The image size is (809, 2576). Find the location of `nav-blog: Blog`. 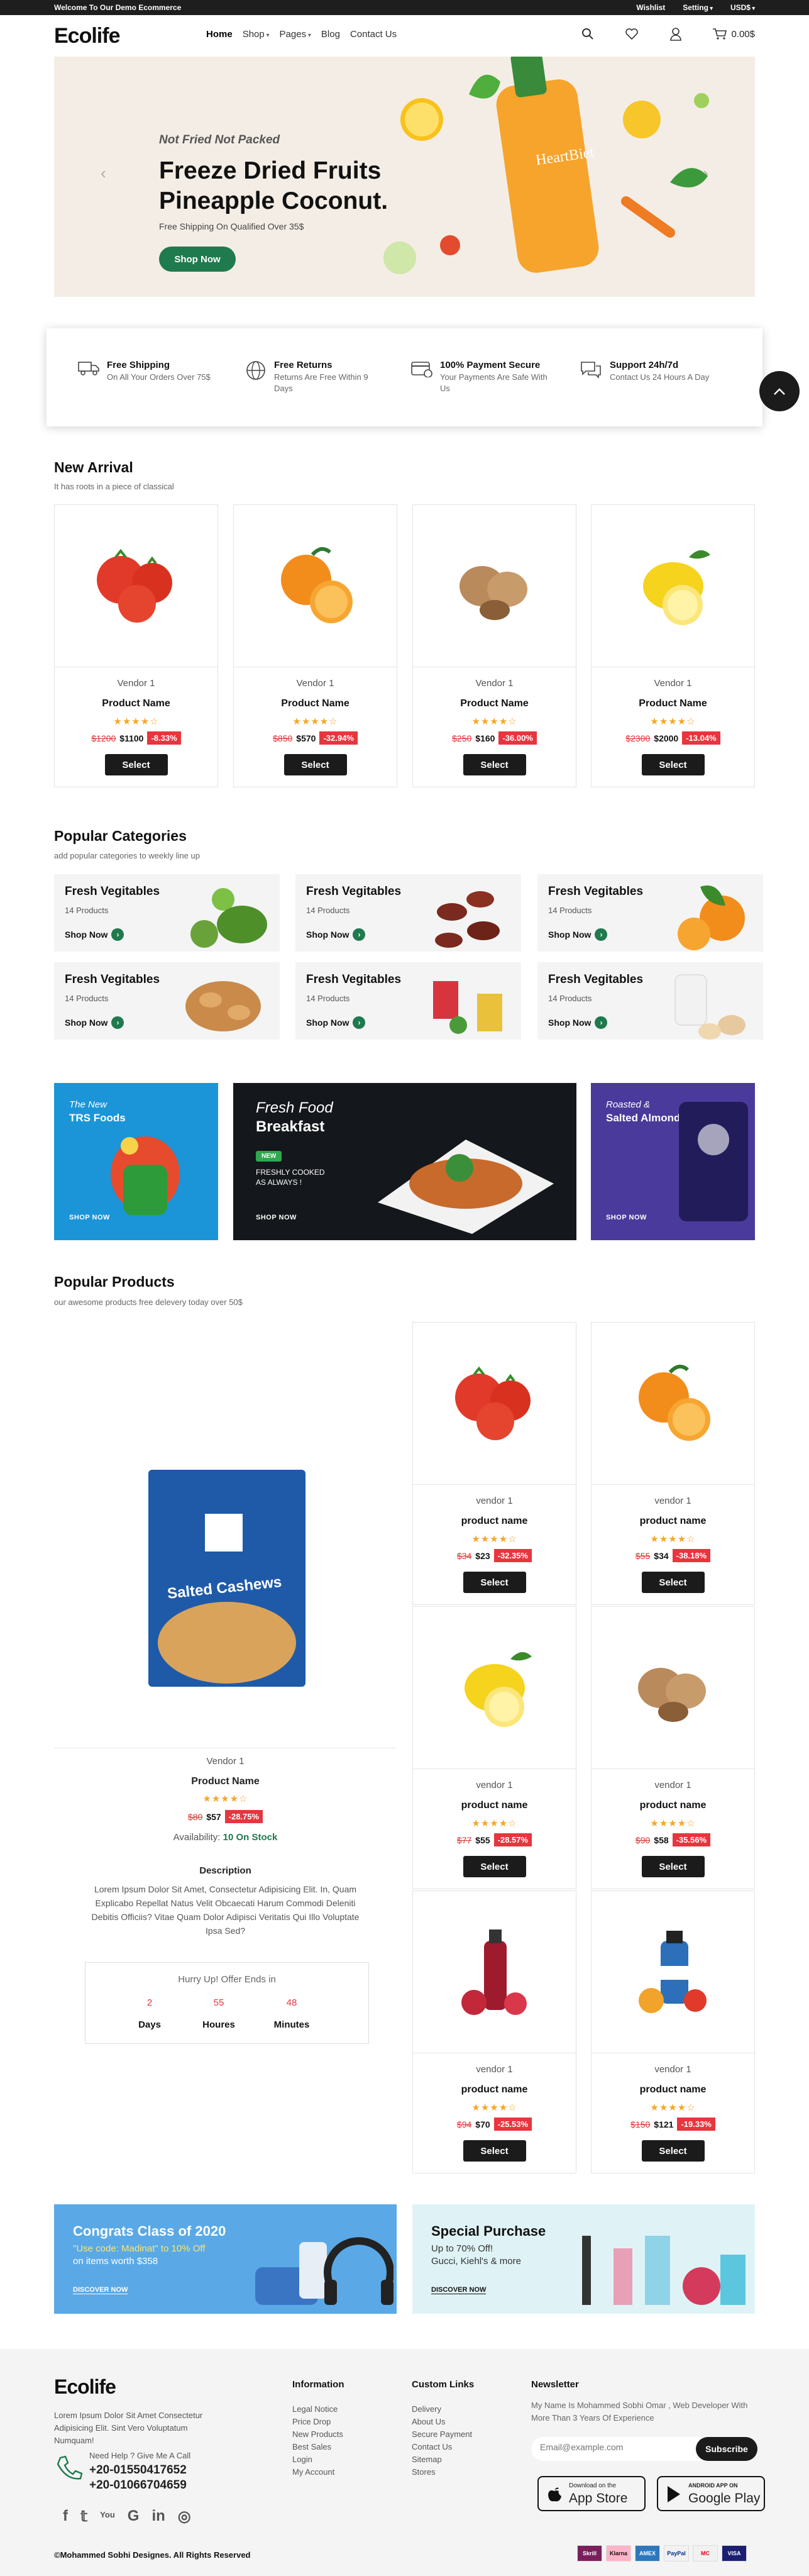

nav-blog: Blog is located at coordinates (330, 34).